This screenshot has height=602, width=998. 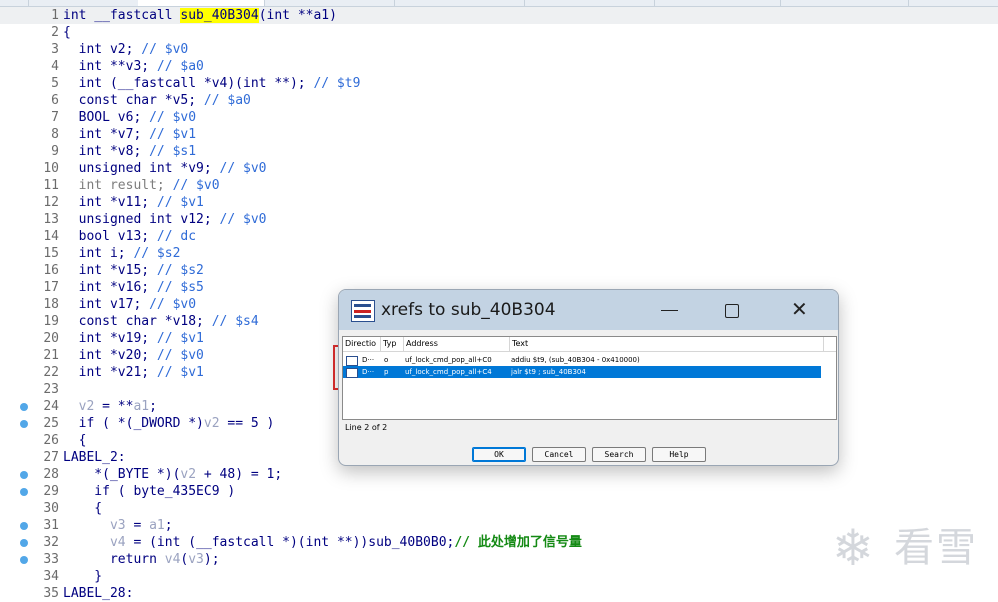 What do you see at coordinates (679, 454) in the screenshot?
I see `help-button: Help` at bounding box center [679, 454].